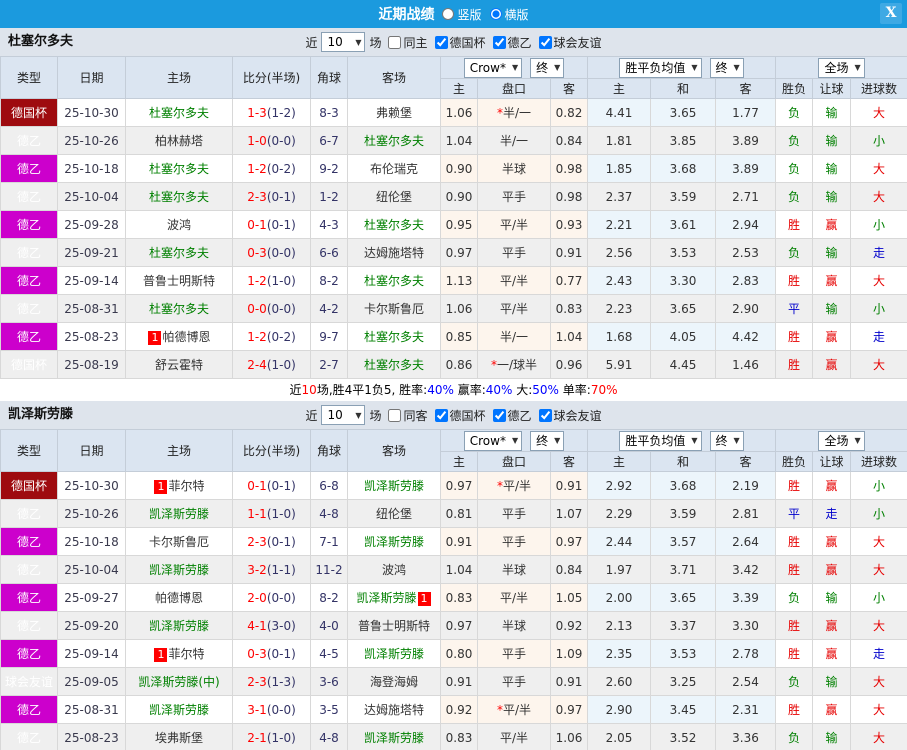 The width and height of the screenshot is (907, 750). Describe the element at coordinates (569, 112) in the screenshot. I see `crow_away-cell: 0.82` at that location.